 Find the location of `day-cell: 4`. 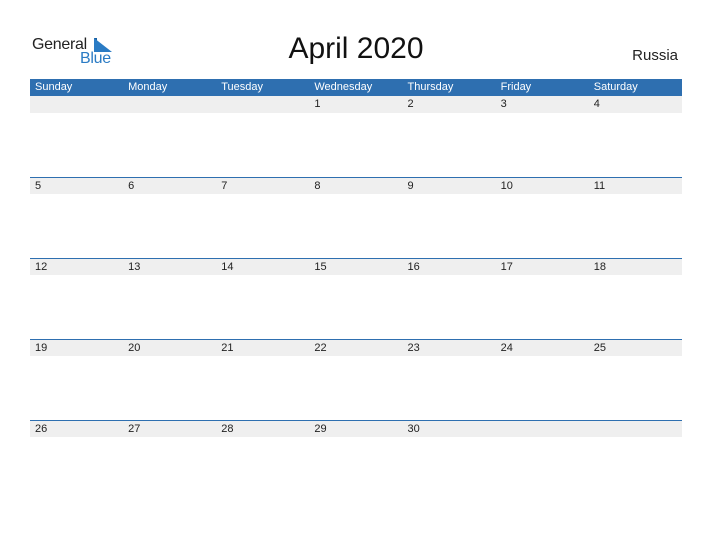

day-cell: 4 is located at coordinates (596, 104).